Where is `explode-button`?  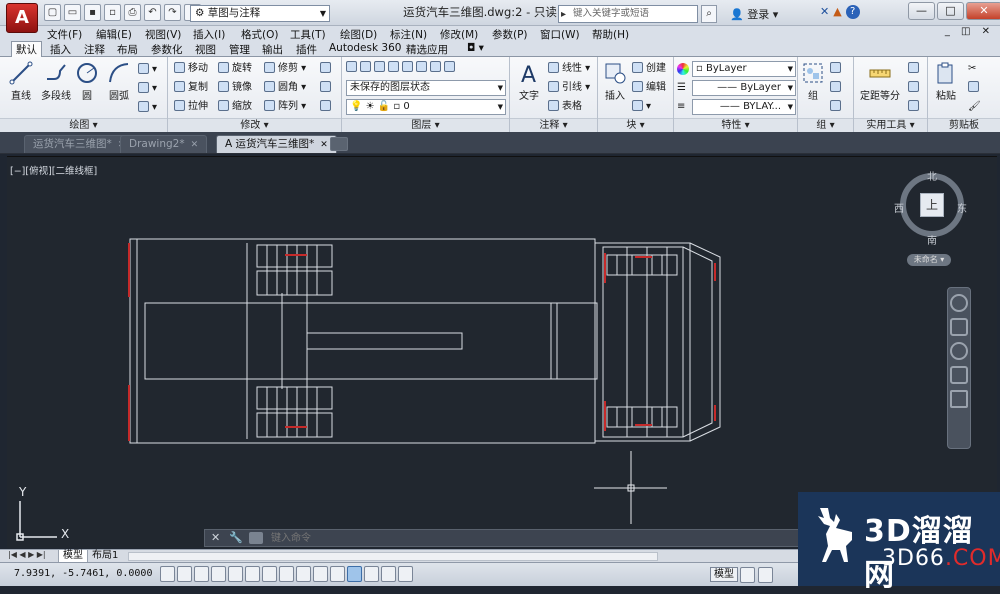 explode-button is located at coordinates (327, 88).